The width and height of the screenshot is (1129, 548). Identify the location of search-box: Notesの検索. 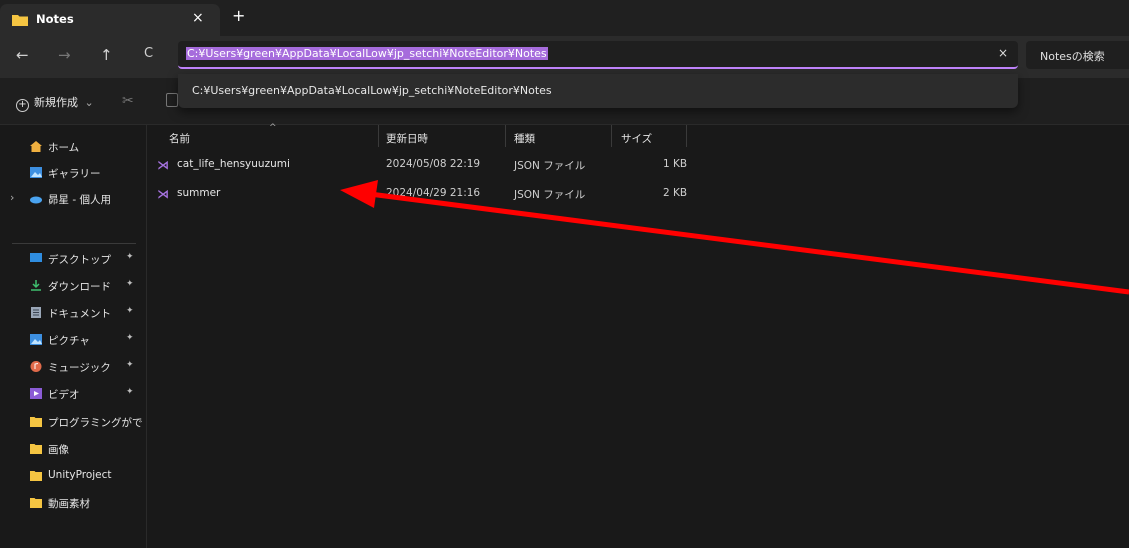
(1077, 55).